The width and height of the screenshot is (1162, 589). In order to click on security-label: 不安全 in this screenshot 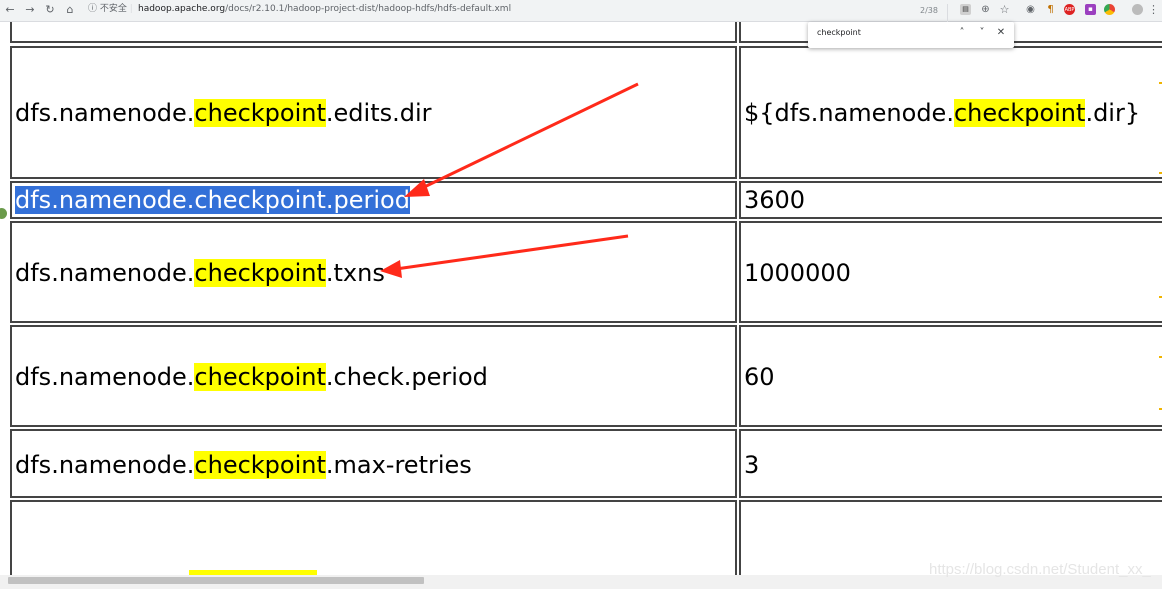, I will do `click(113, 9)`.